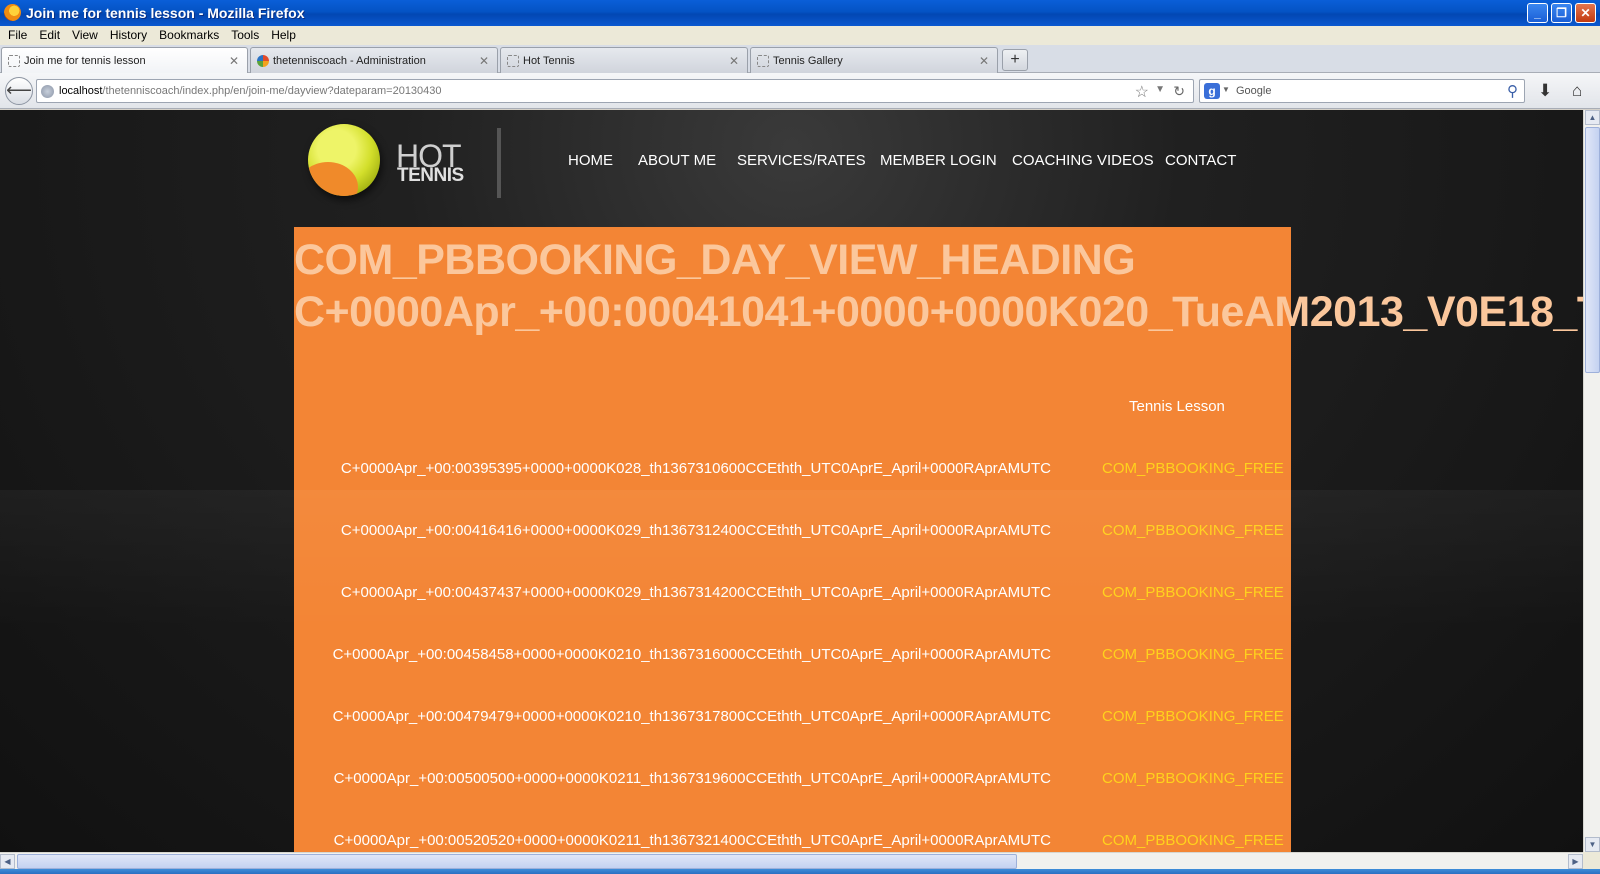 The image size is (1600, 874). I want to click on search-magnifier-icon: ⚲, so click(1512, 91).